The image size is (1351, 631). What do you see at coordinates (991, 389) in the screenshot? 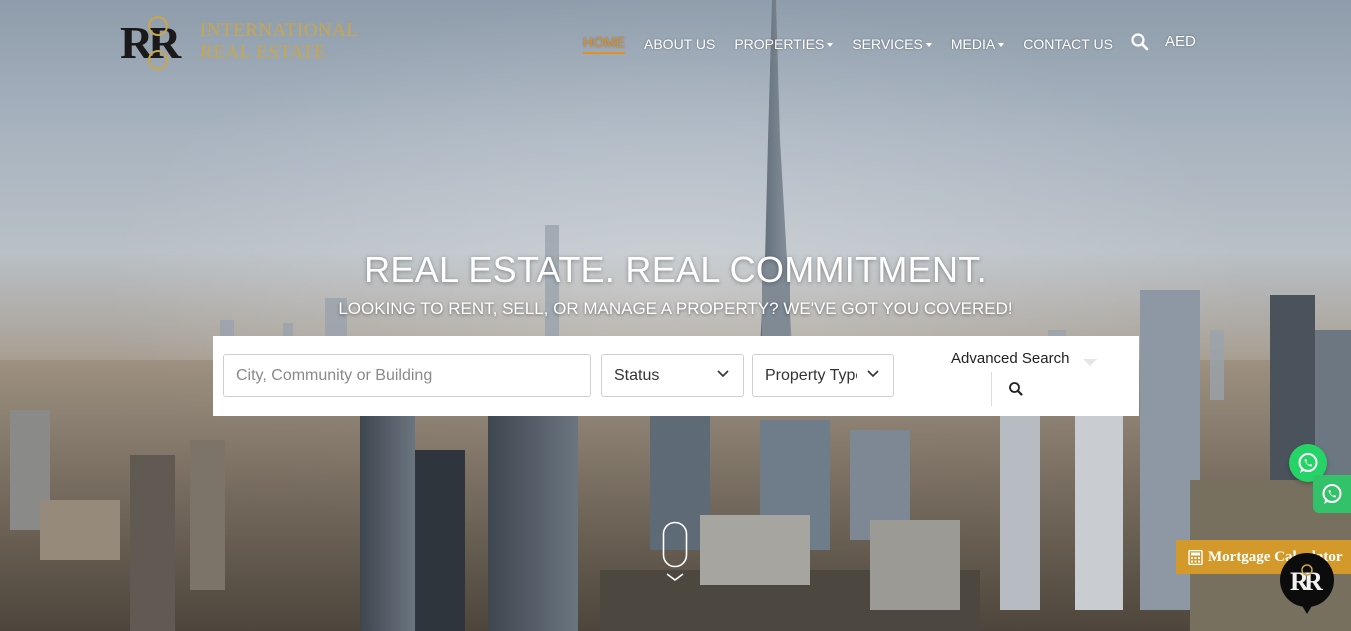
I see `search-divider` at bounding box center [991, 389].